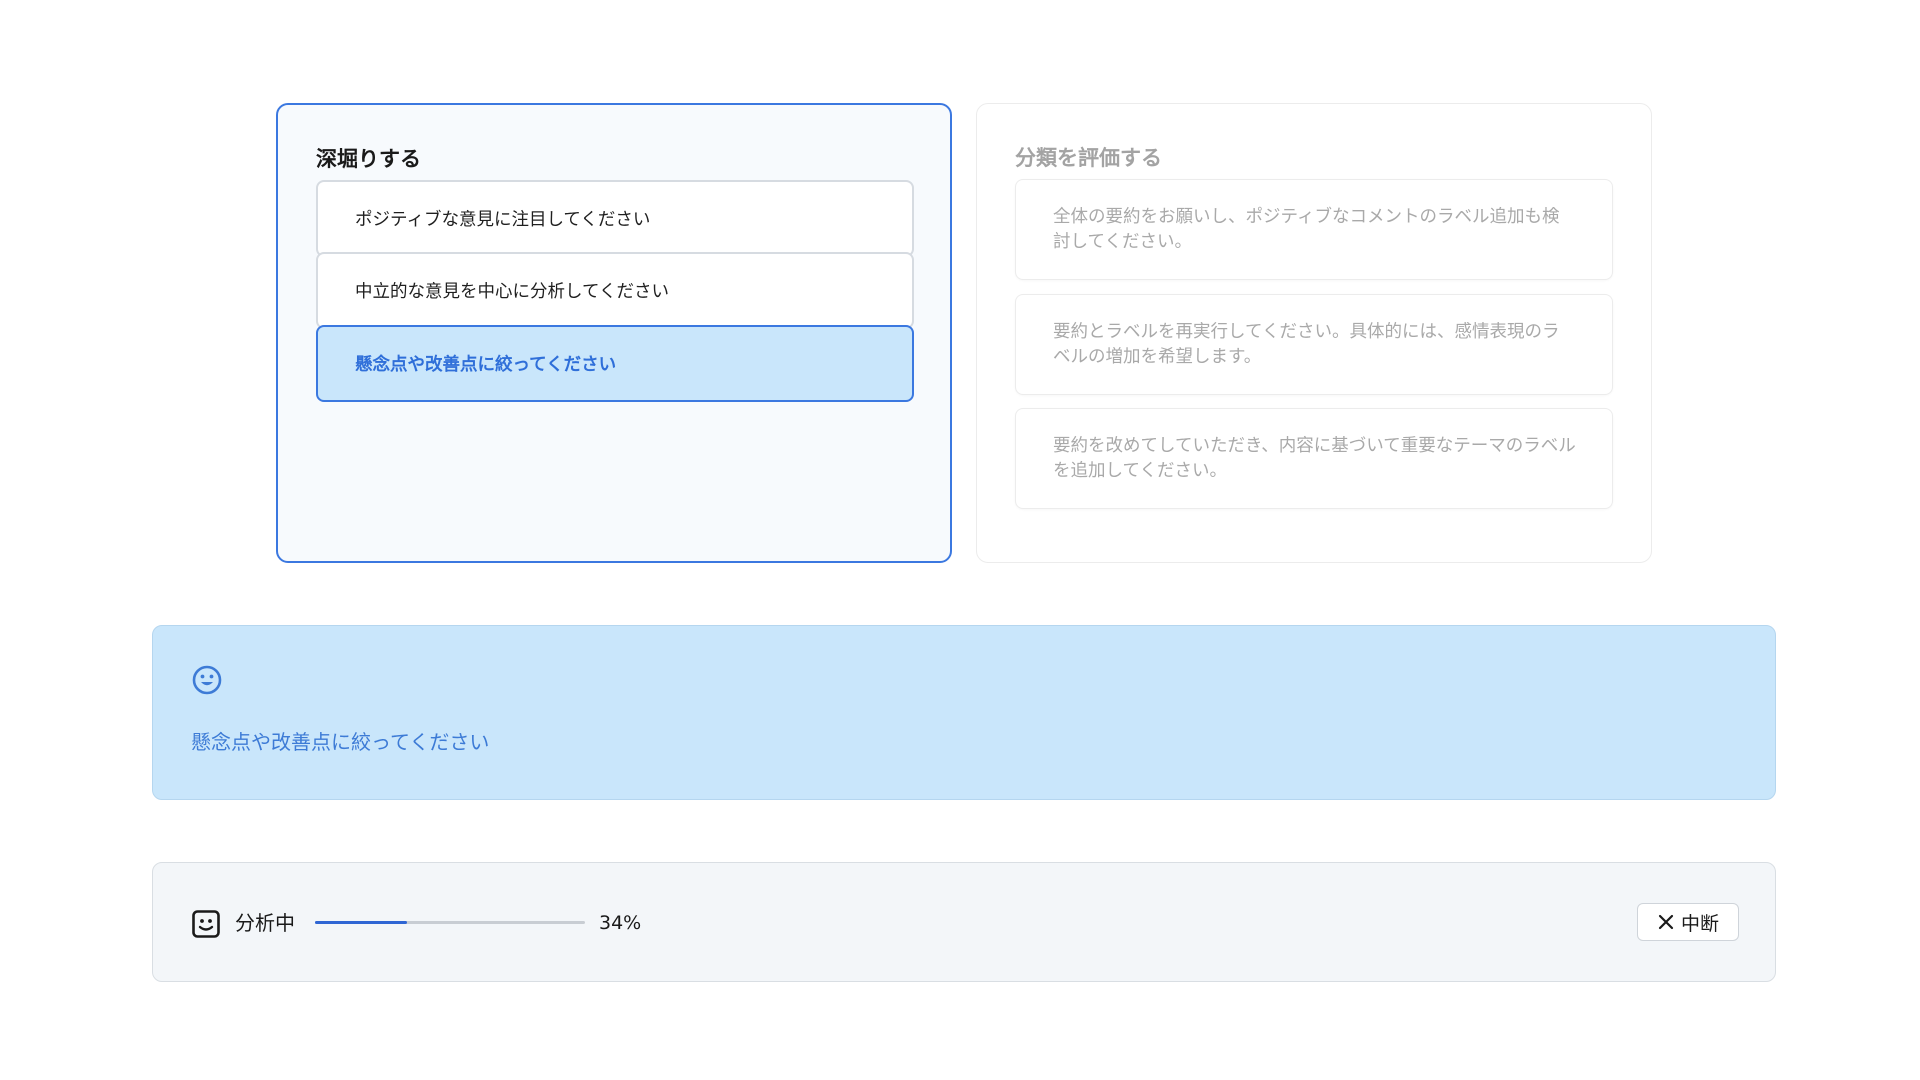 The width and height of the screenshot is (1920, 1080). Describe the element at coordinates (206, 924) in the screenshot. I see `robot-face-icon` at that location.